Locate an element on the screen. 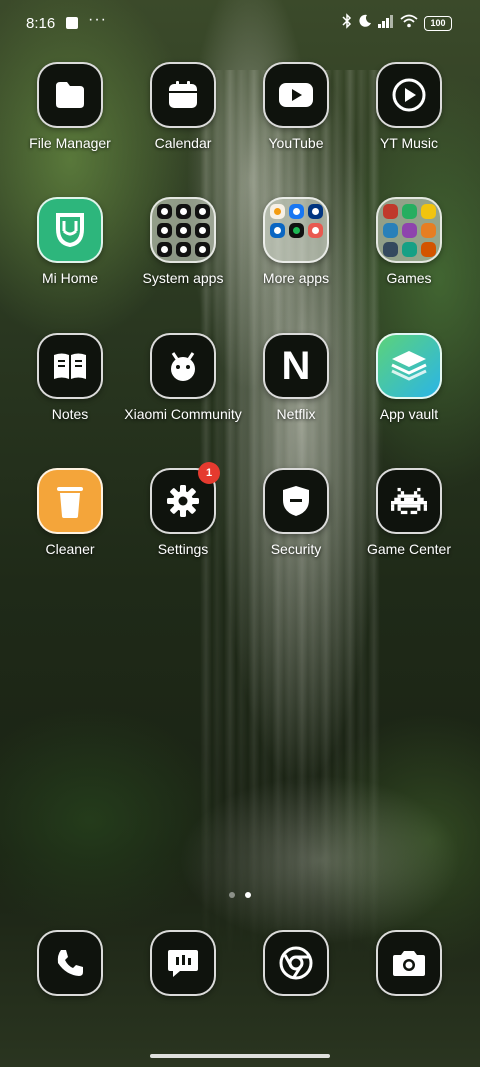 This screenshot has height=1067, width=480. battery-icon: 100 is located at coordinates (438, 23).